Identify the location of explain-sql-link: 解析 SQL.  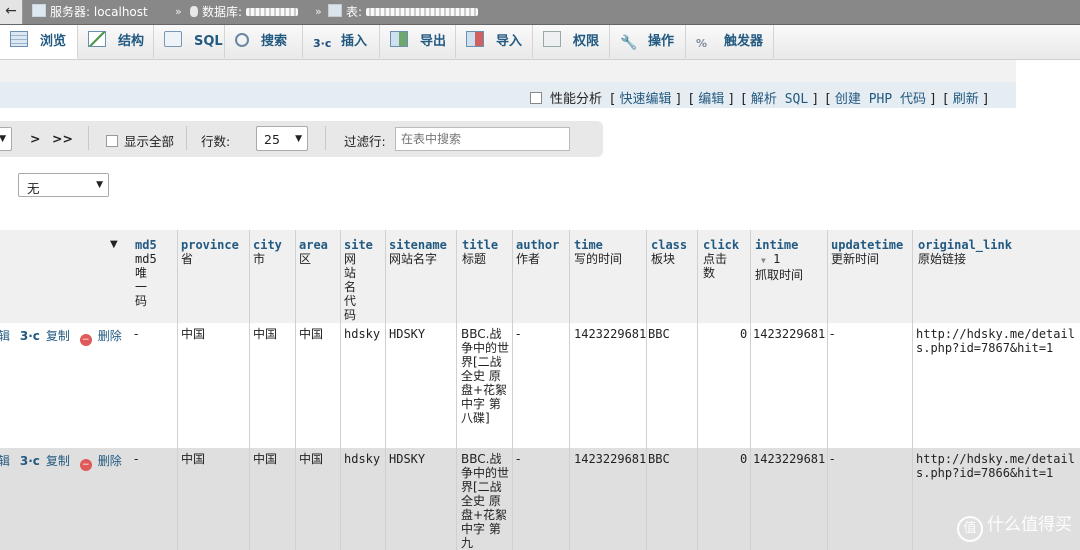
(779, 99).